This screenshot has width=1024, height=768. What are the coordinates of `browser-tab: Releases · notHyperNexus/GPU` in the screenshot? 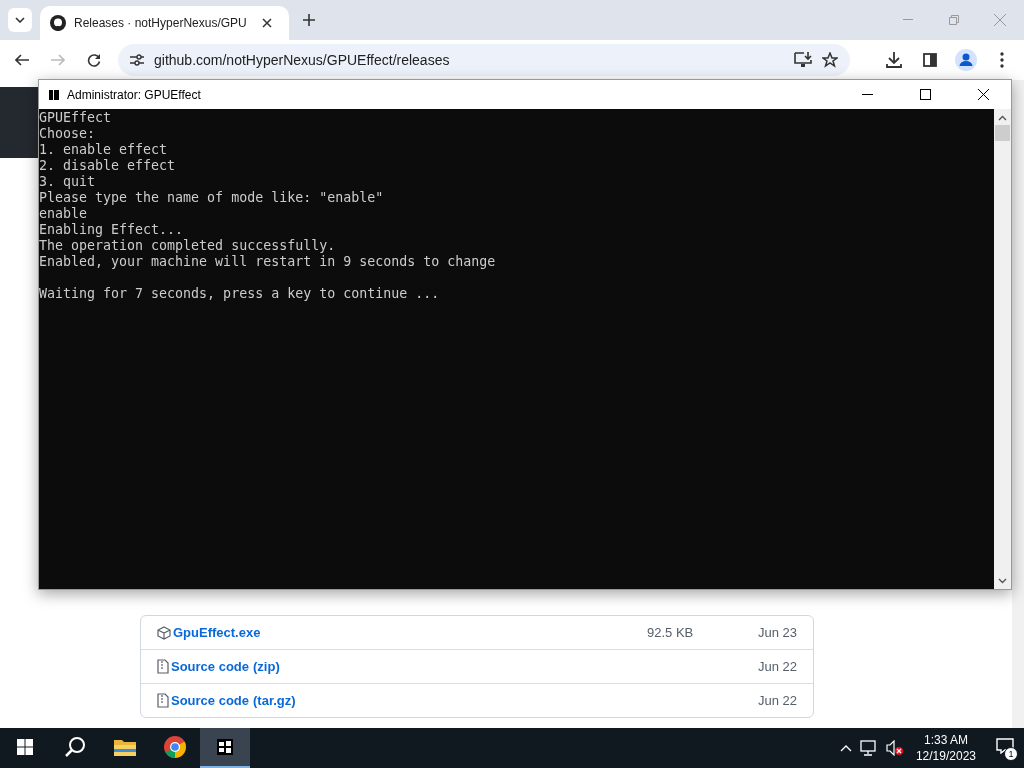 It's located at (164, 23).